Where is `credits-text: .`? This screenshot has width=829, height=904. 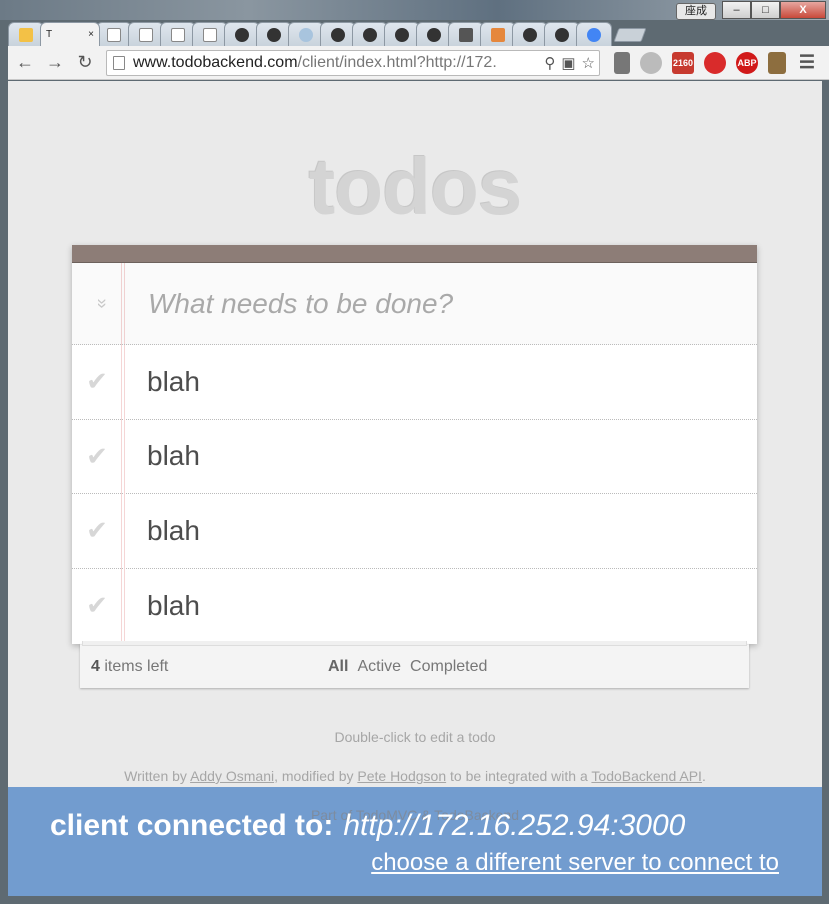
credits-text: . is located at coordinates (703, 776).